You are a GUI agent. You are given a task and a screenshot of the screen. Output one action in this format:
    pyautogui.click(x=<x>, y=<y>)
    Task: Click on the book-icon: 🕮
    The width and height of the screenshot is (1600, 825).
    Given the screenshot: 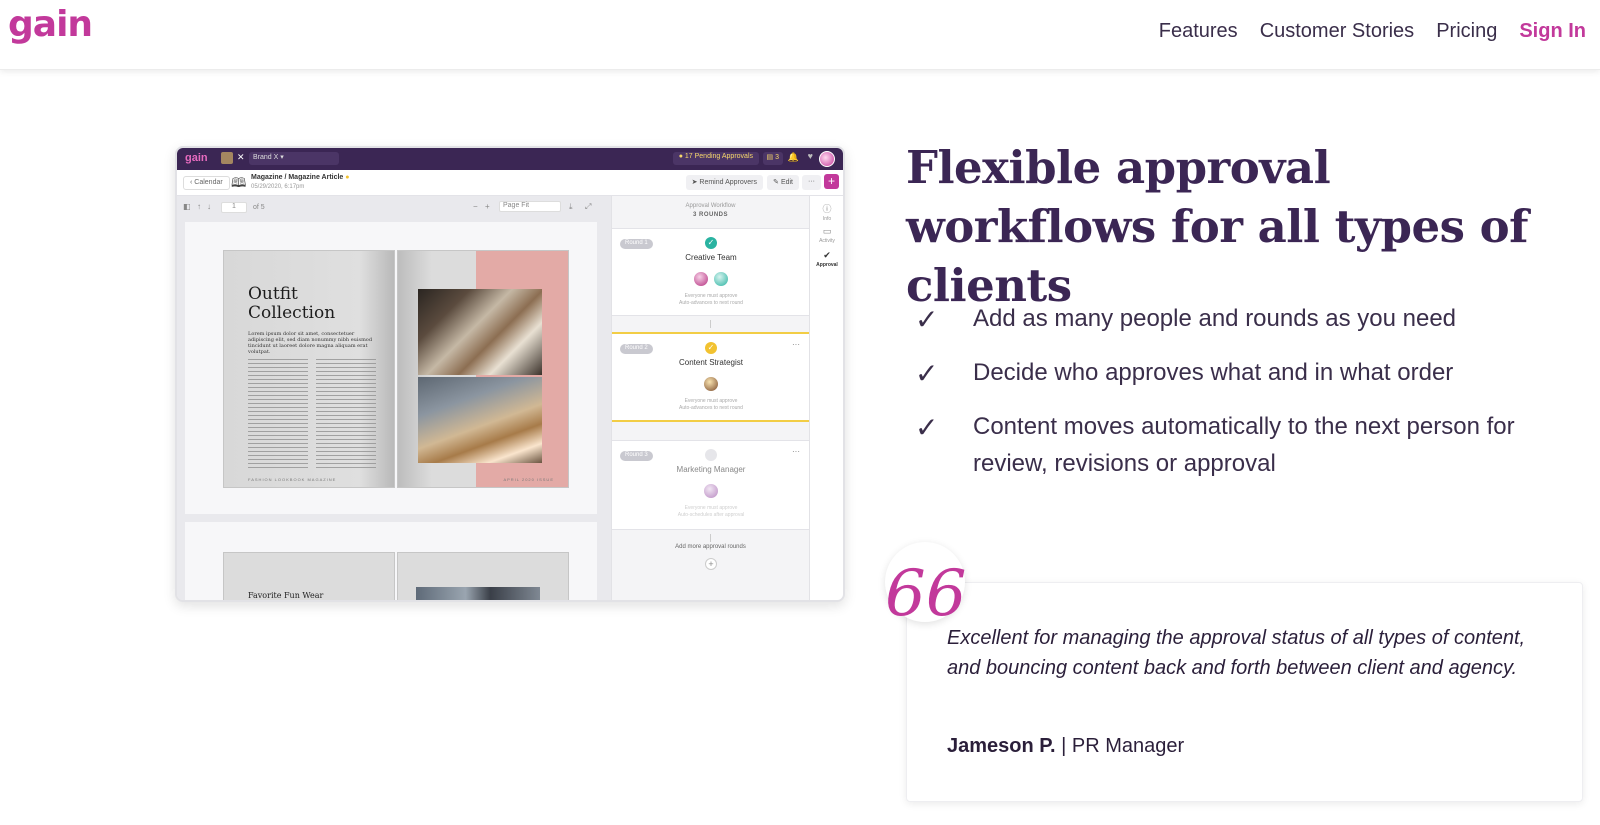 What is the action you would take?
    pyautogui.click(x=239, y=182)
    